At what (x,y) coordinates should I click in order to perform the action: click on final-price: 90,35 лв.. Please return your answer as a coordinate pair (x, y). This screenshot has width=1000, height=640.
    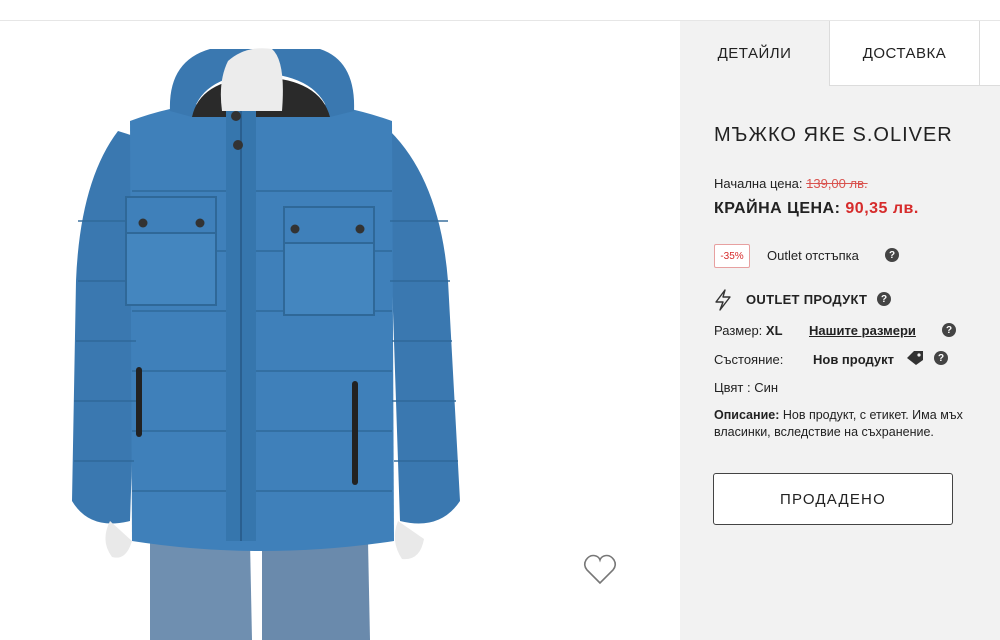
    Looking at the image, I should click on (882, 208).